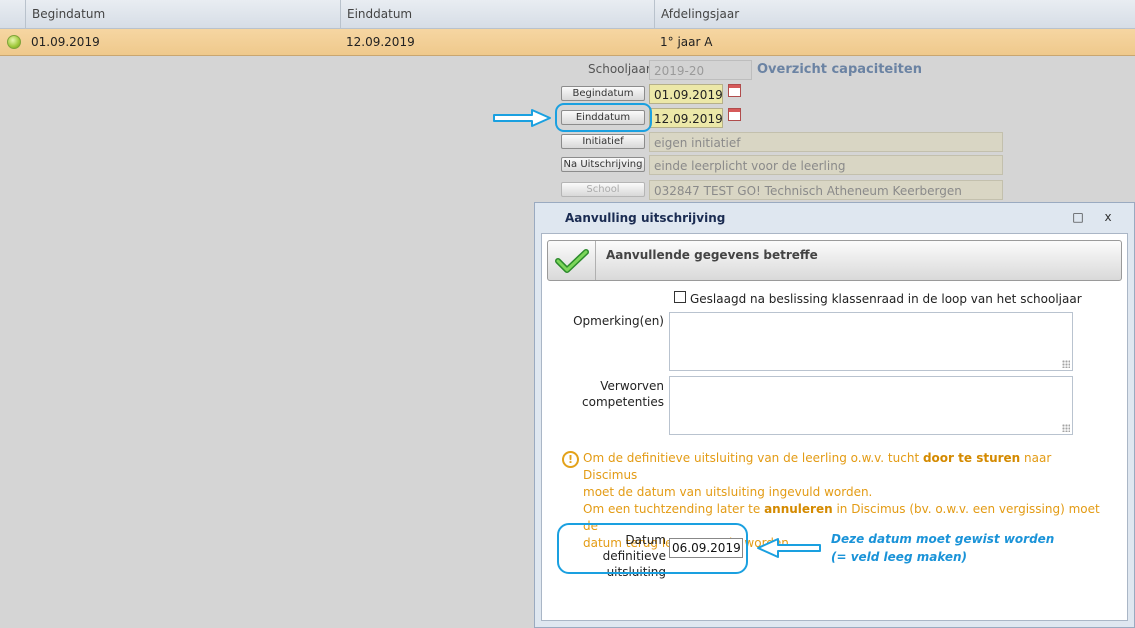 This screenshot has width=1135, height=628. I want to click on checkmark-icon, so click(572, 261).